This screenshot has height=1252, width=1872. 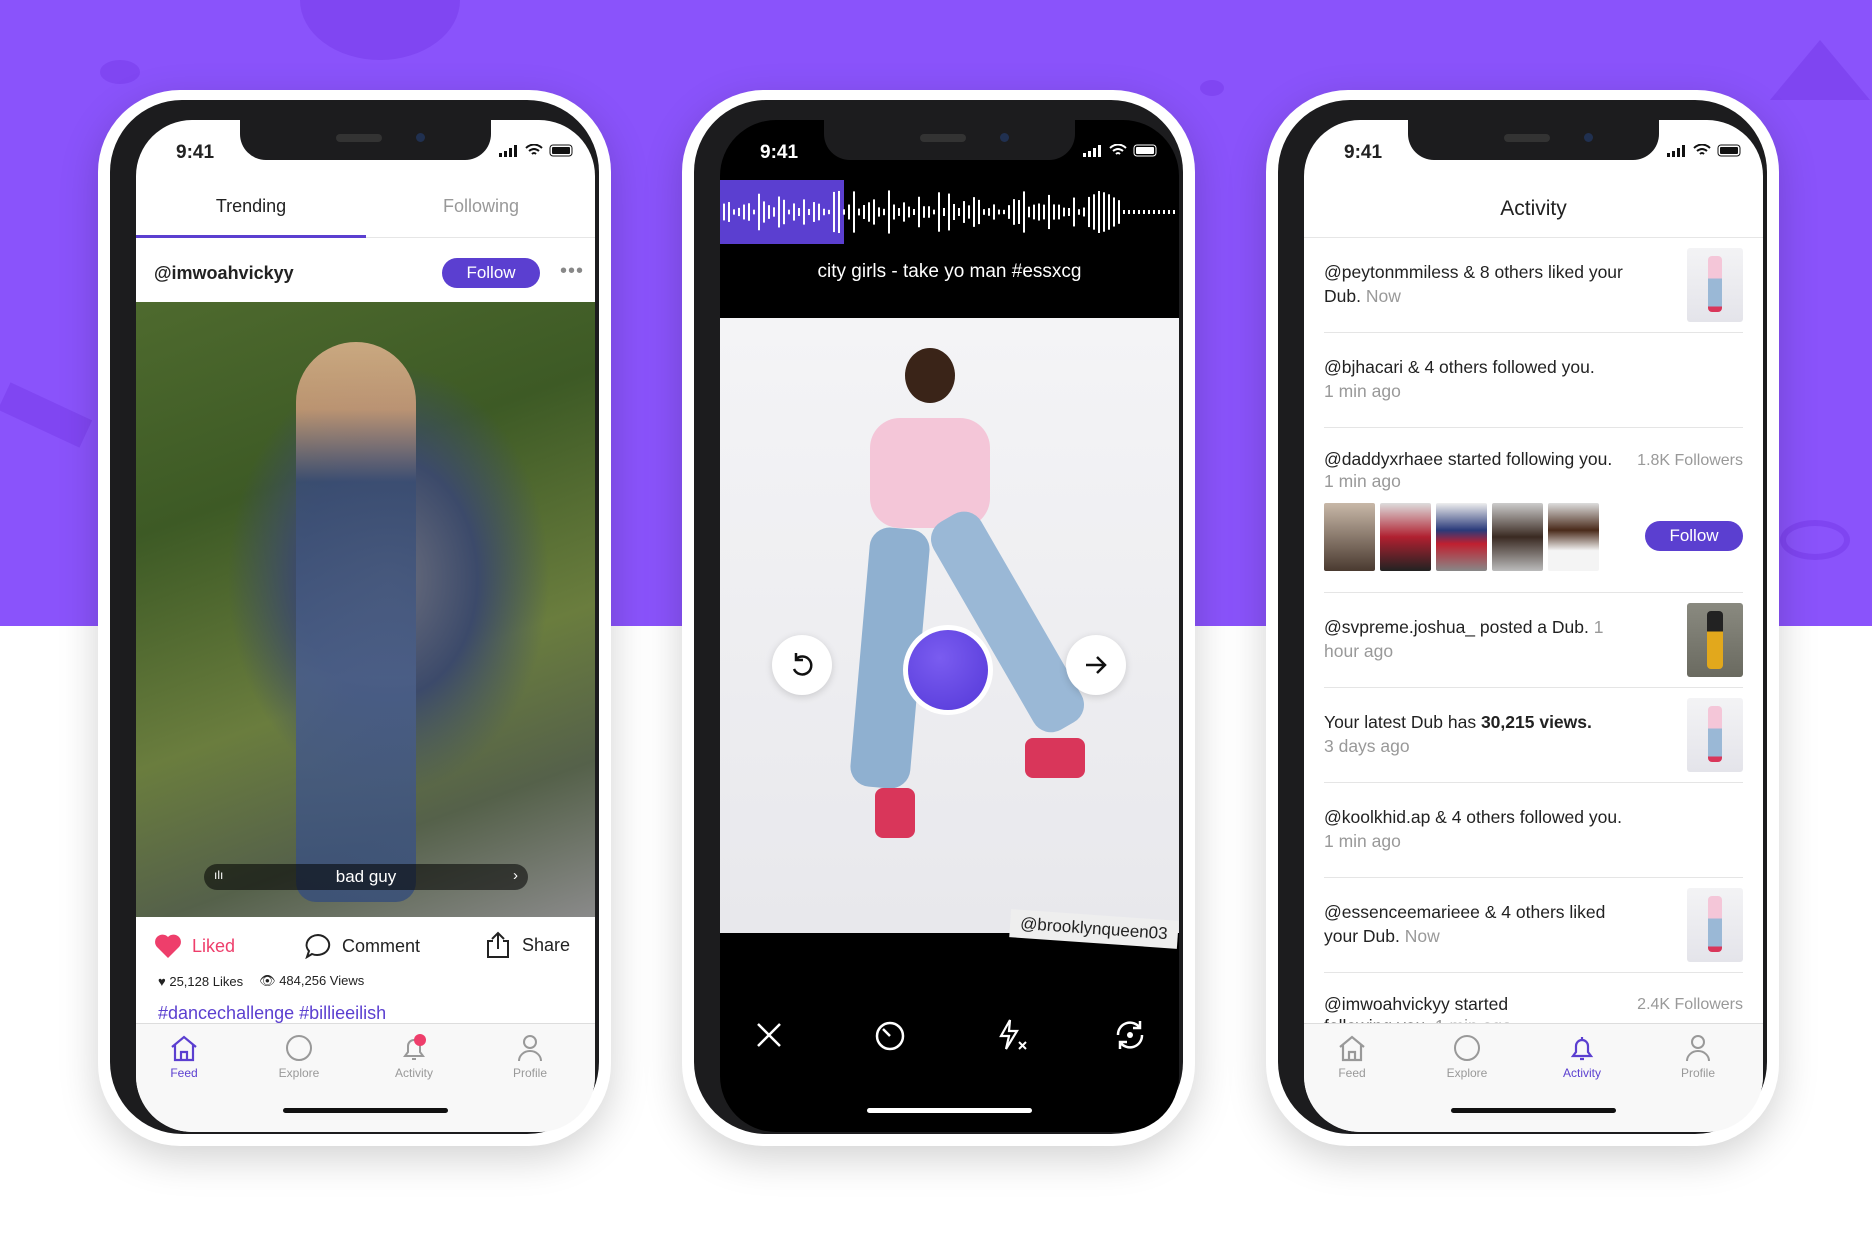 I want to click on tab-trending: Trending, so click(x=251, y=206).